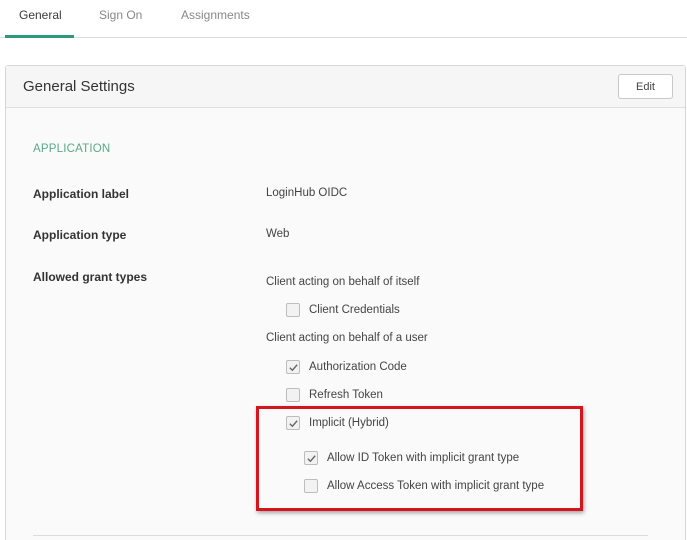 This screenshot has width=687, height=540. I want to click on tab-general: General, so click(40, 15).